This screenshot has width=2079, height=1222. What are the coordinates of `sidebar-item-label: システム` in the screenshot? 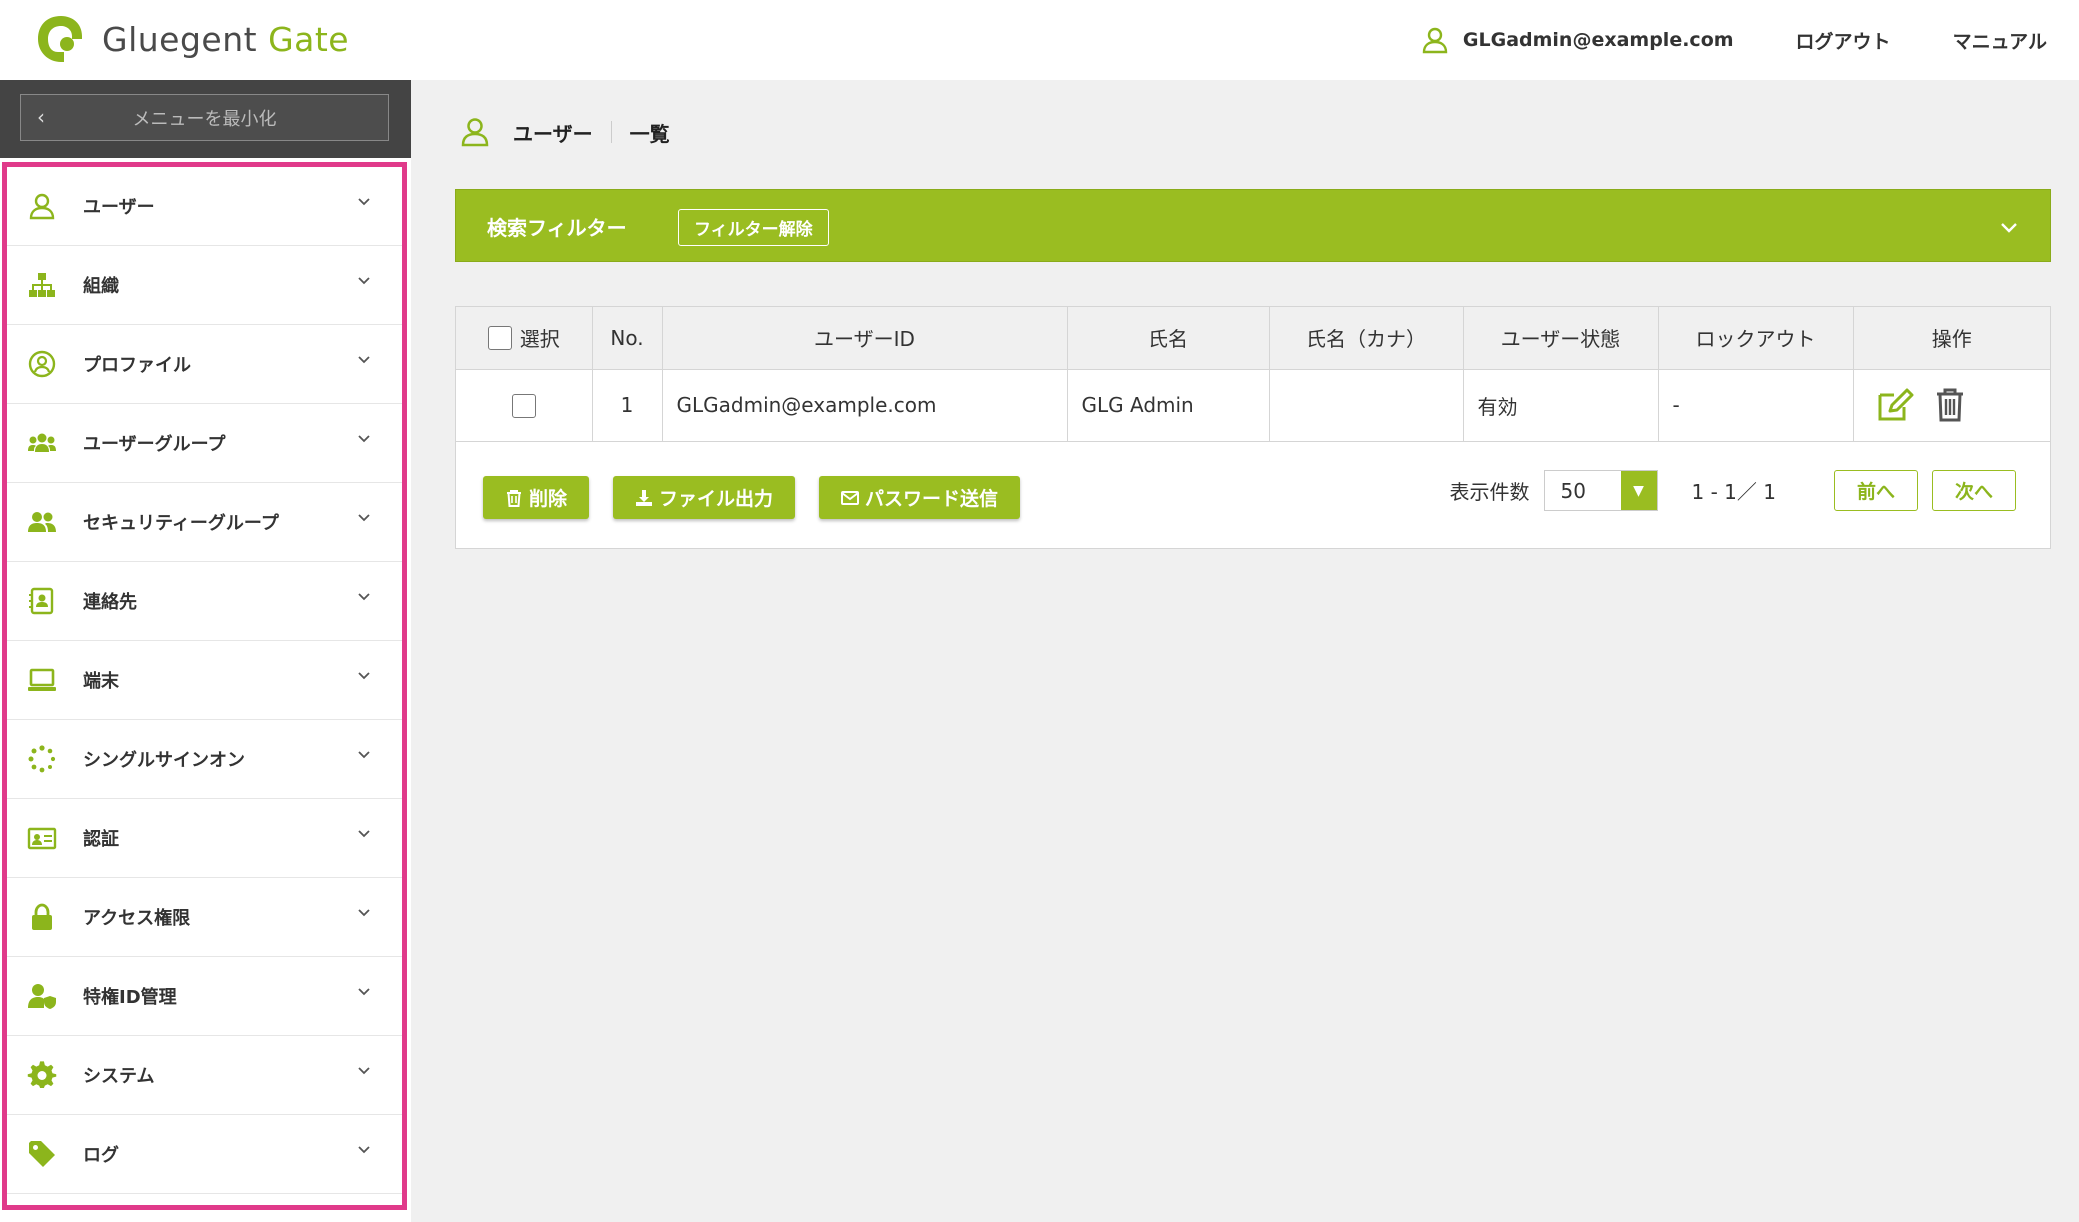 It's located at (119, 1076).